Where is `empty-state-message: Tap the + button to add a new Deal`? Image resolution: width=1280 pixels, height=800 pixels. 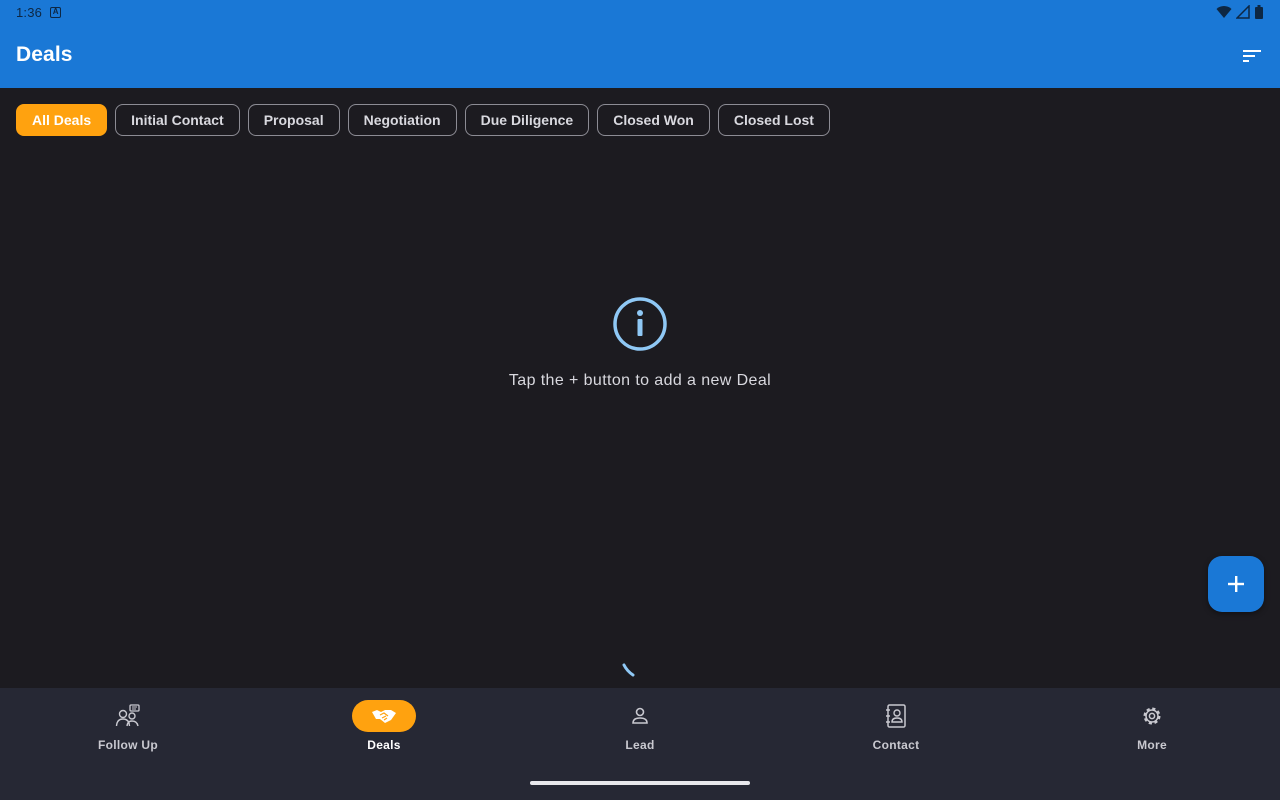 empty-state-message: Tap the + button to add a new Deal is located at coordinates (640, 380).